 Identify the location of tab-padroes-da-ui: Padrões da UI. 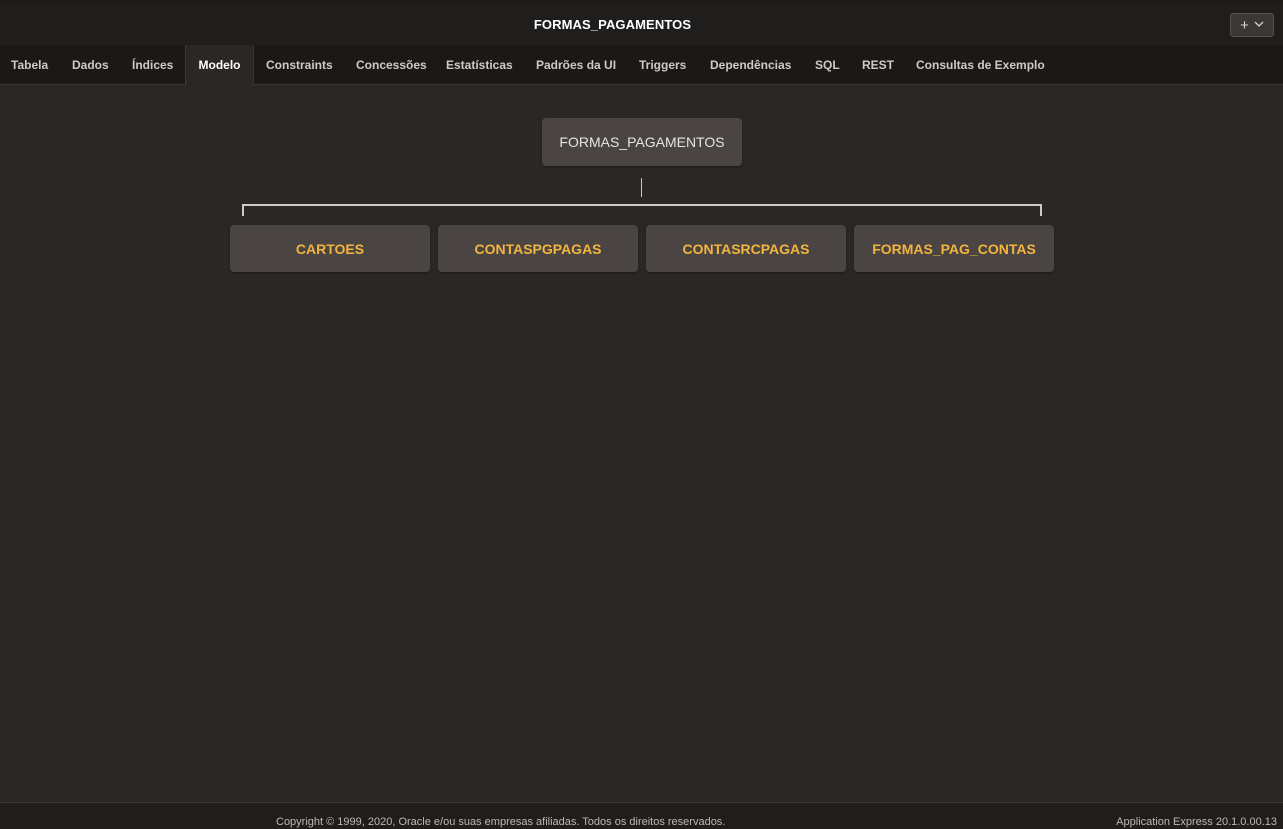
(576, 65).